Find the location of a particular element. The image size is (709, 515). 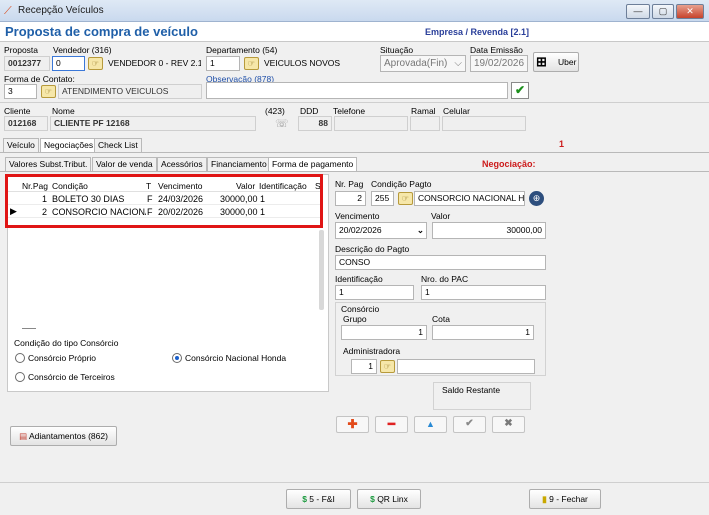

nrpag-field: 2 is located at coordinates (350, 198).